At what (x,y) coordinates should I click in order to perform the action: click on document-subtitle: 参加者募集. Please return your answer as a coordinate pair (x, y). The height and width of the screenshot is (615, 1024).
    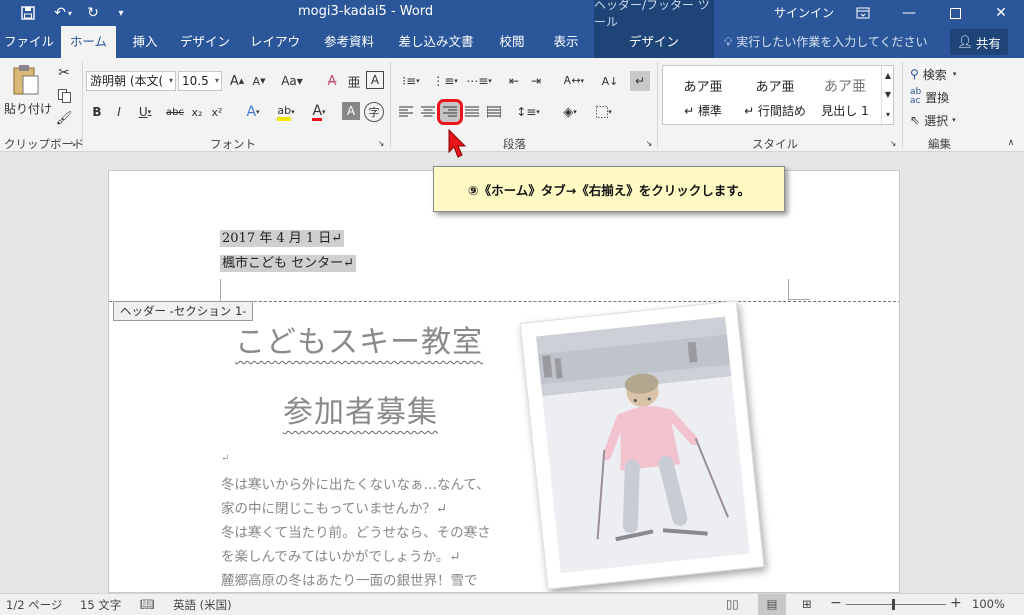
    Looking at the image, I should click on (360, 409).